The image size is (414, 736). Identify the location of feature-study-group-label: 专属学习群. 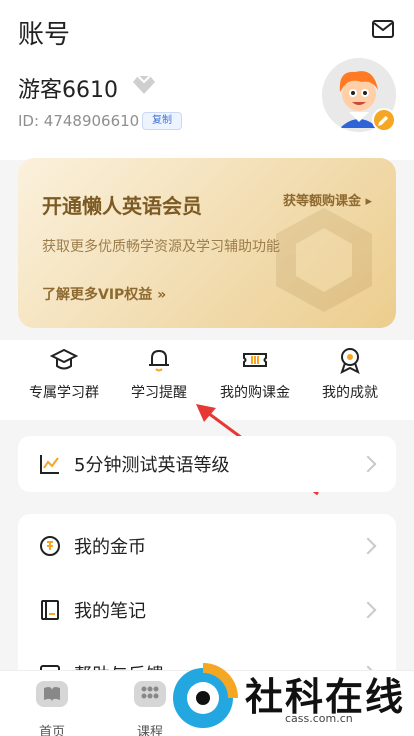
(64, 393).